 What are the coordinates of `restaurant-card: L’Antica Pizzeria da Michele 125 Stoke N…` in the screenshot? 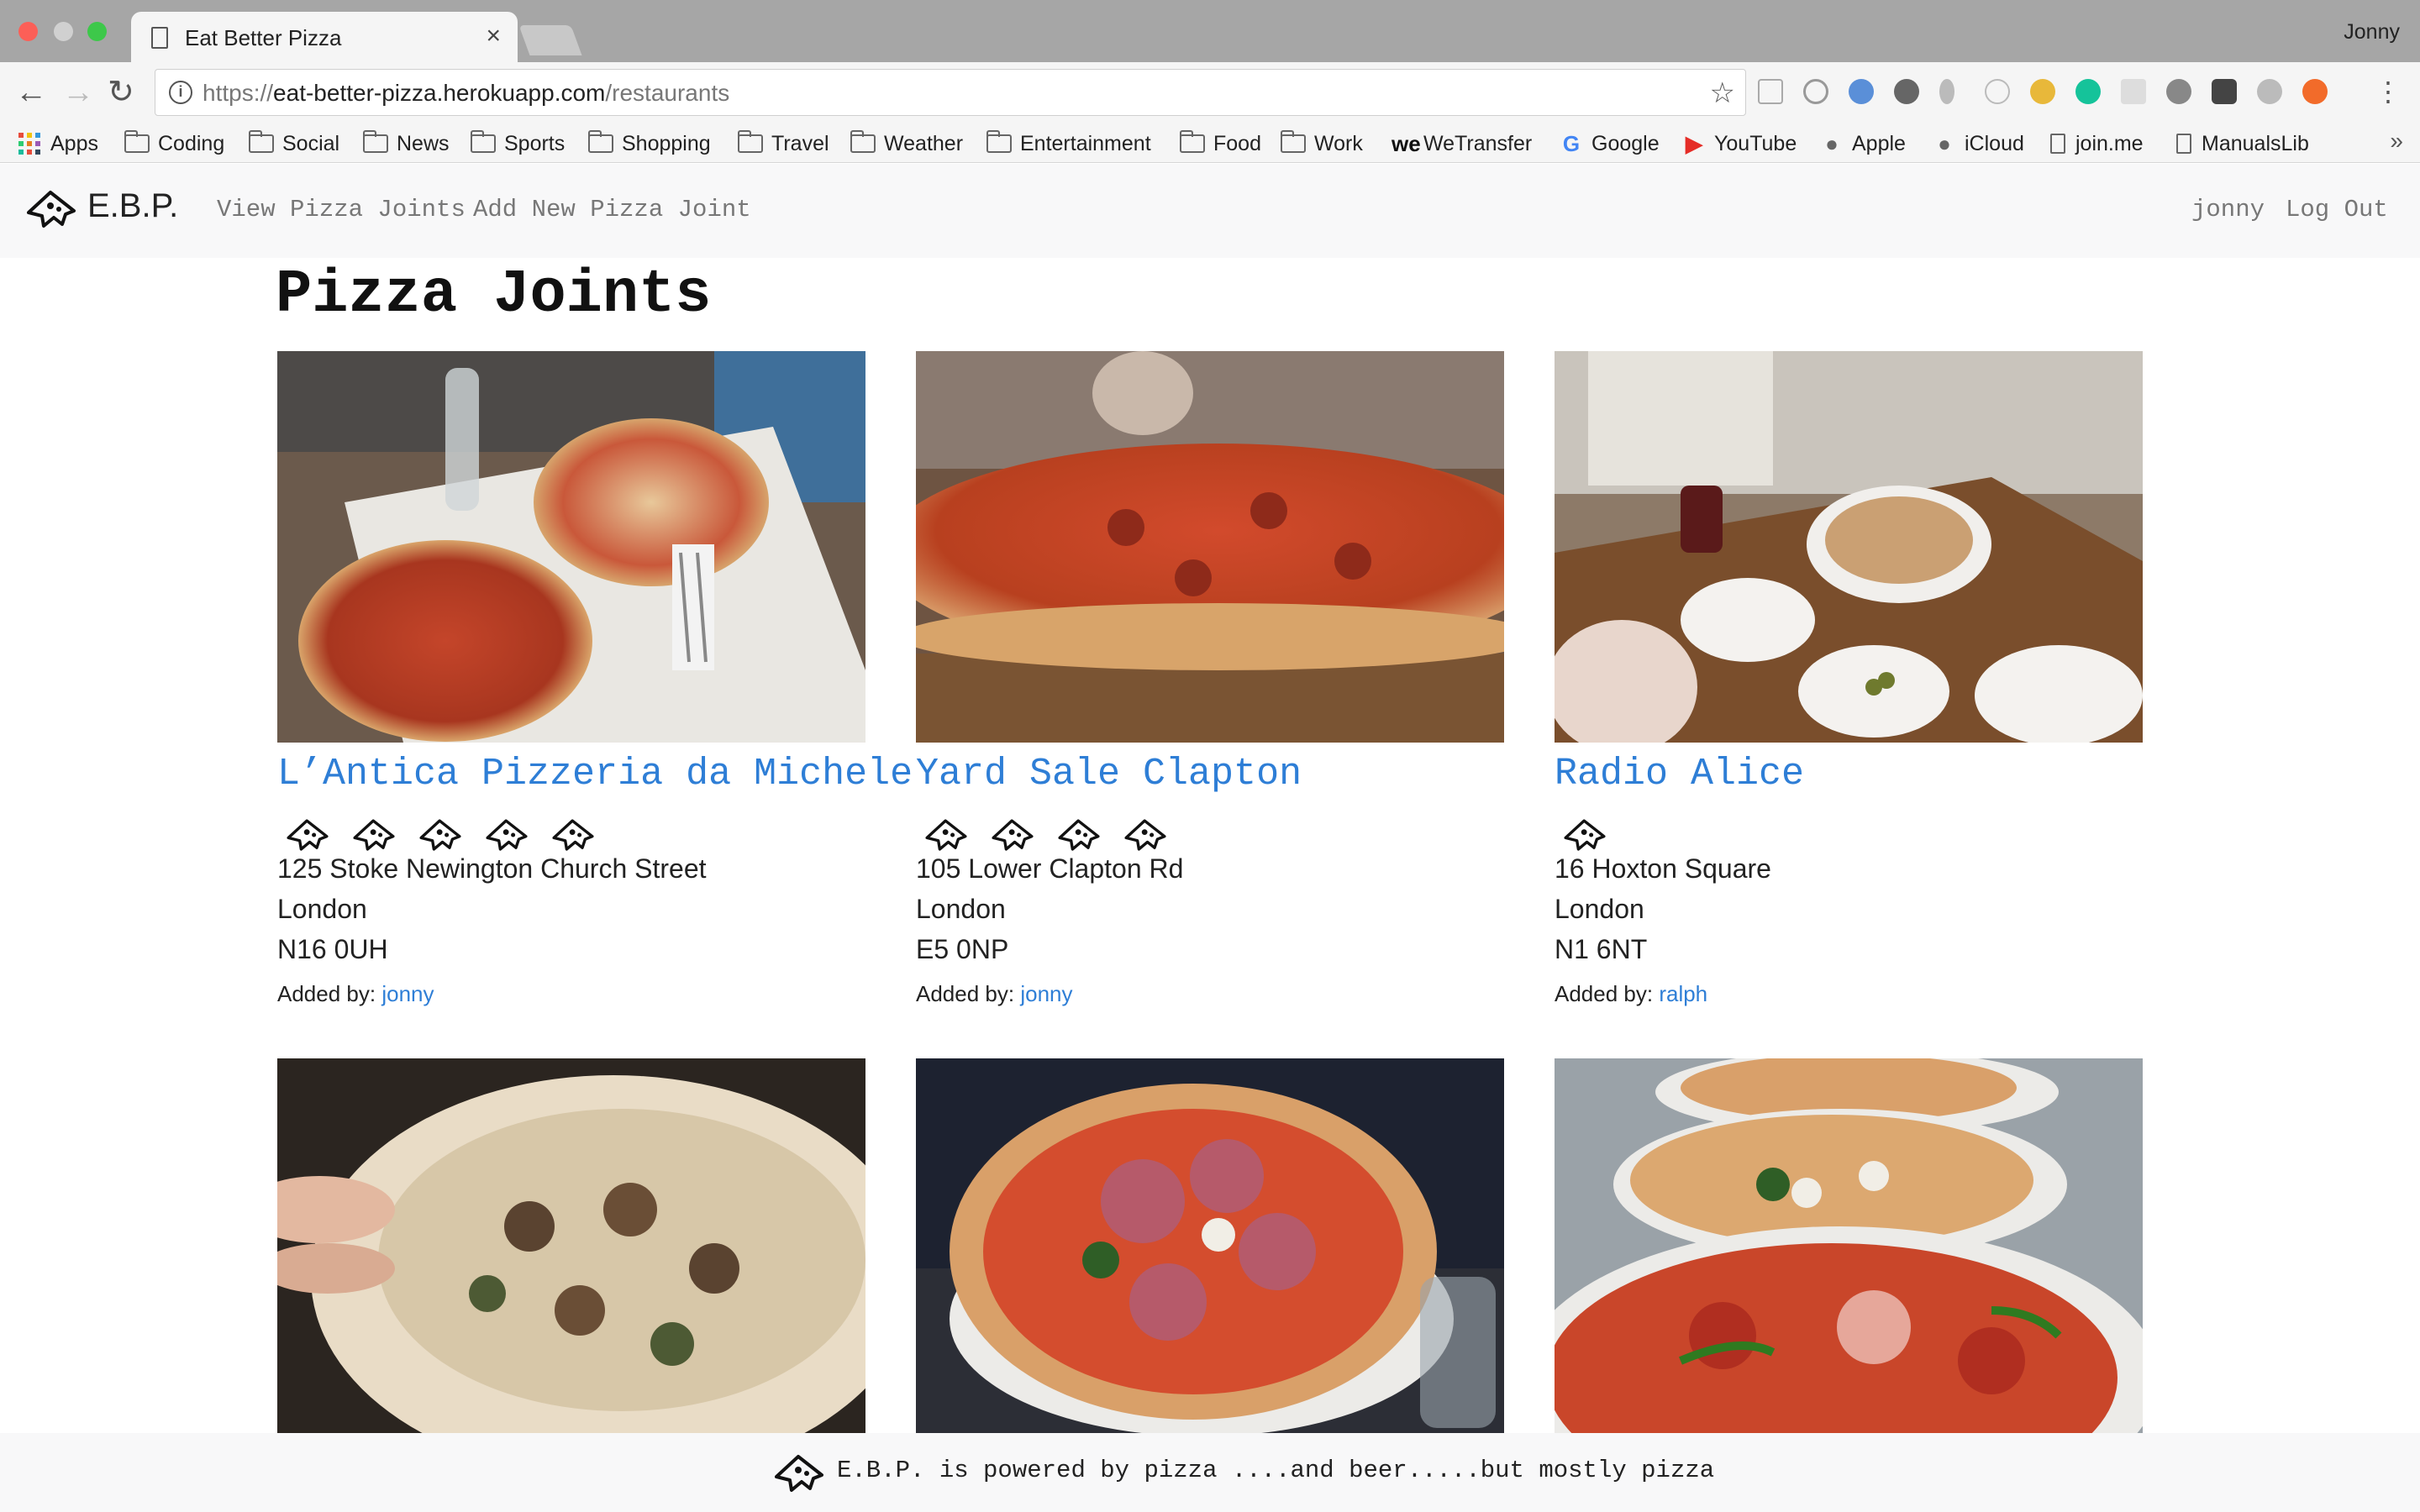 It's located at (595, 683).